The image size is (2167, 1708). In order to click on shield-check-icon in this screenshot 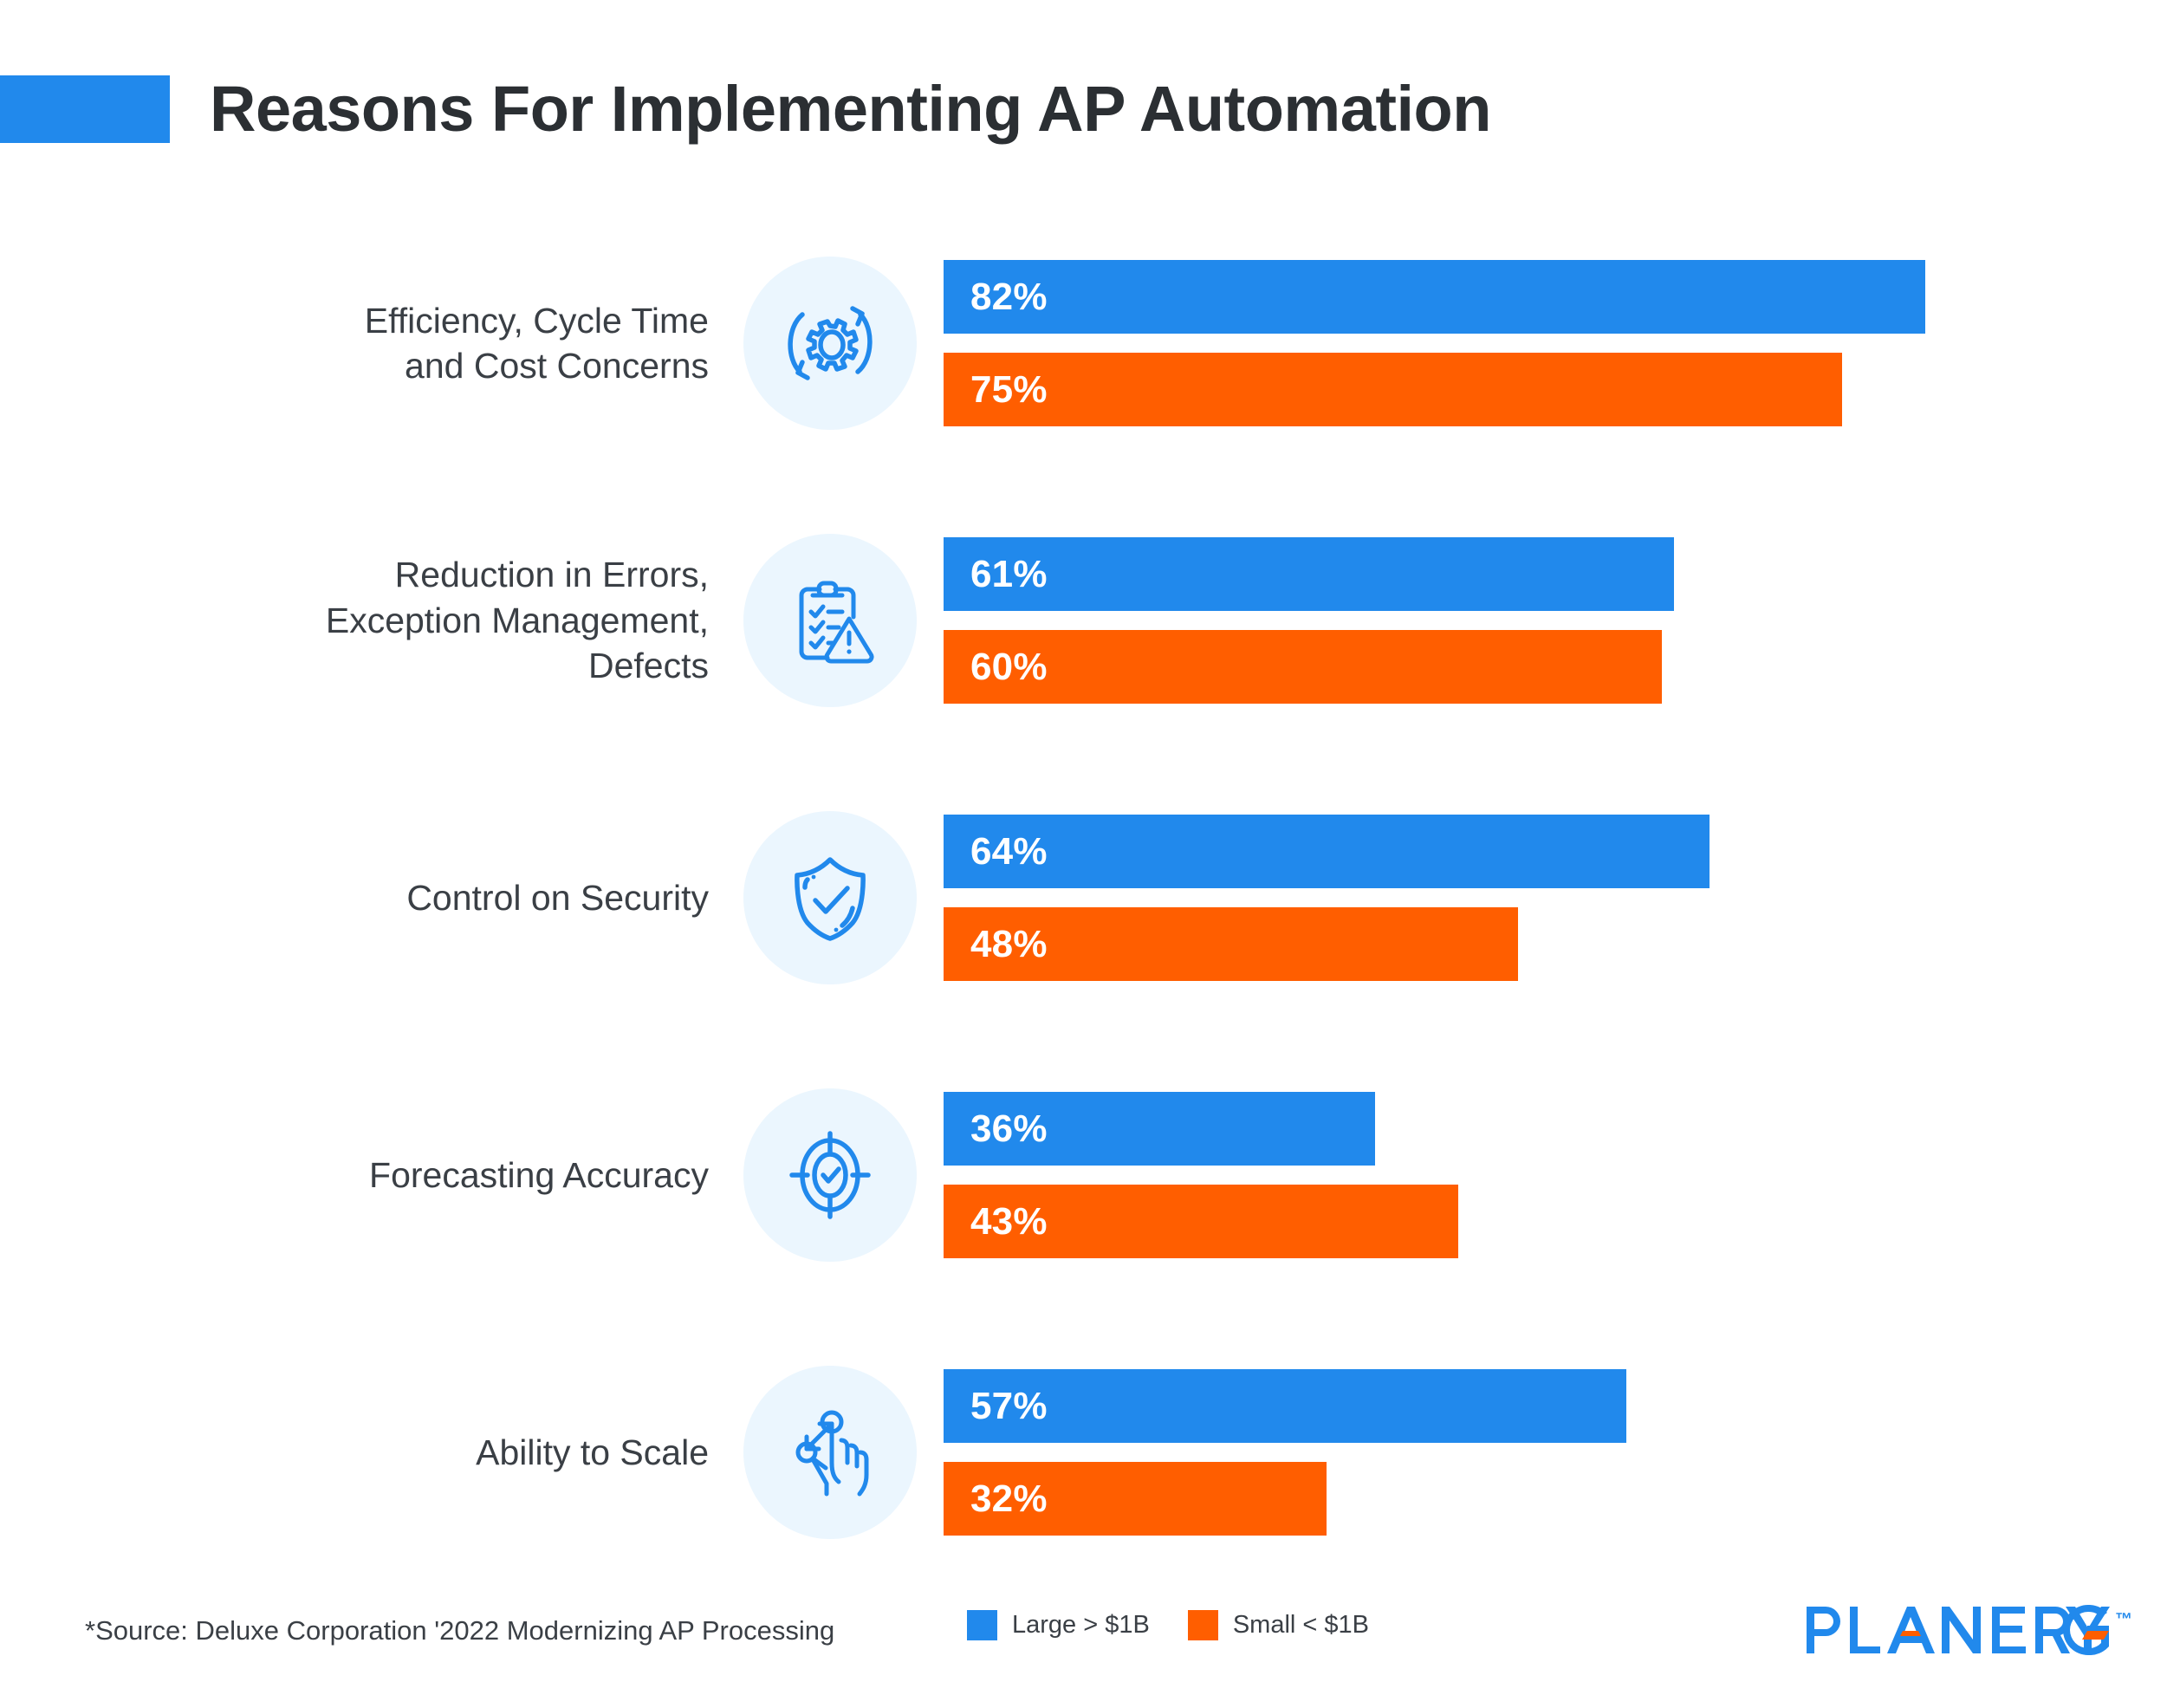, I will do `click(830, 897)`.